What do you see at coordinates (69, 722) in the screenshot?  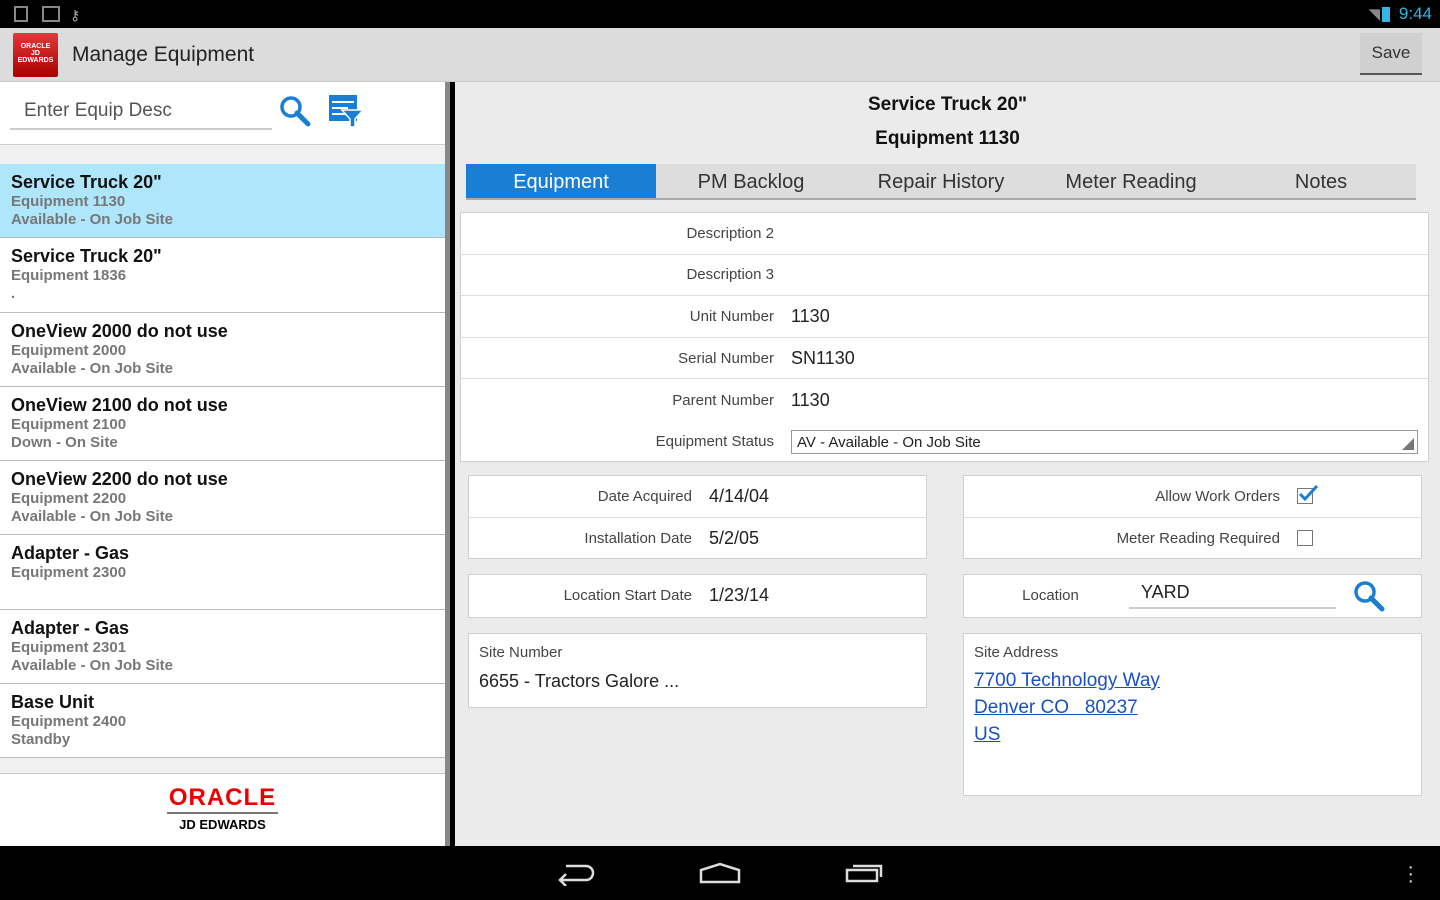 I see `item-number: Equipment 2400` at bounding box center [69, 722].